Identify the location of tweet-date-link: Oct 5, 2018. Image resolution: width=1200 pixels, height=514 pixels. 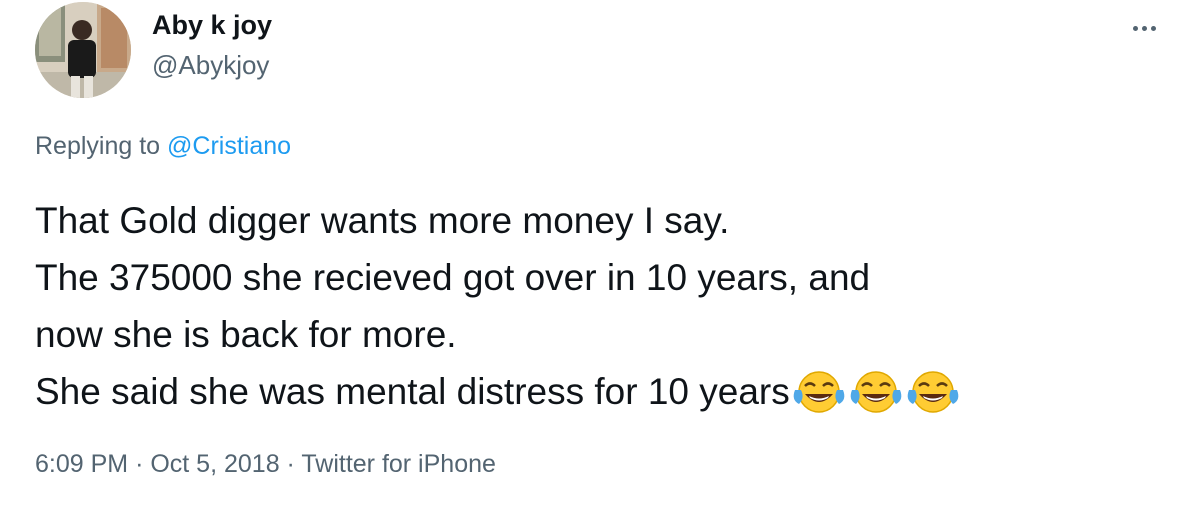
(214, 464).